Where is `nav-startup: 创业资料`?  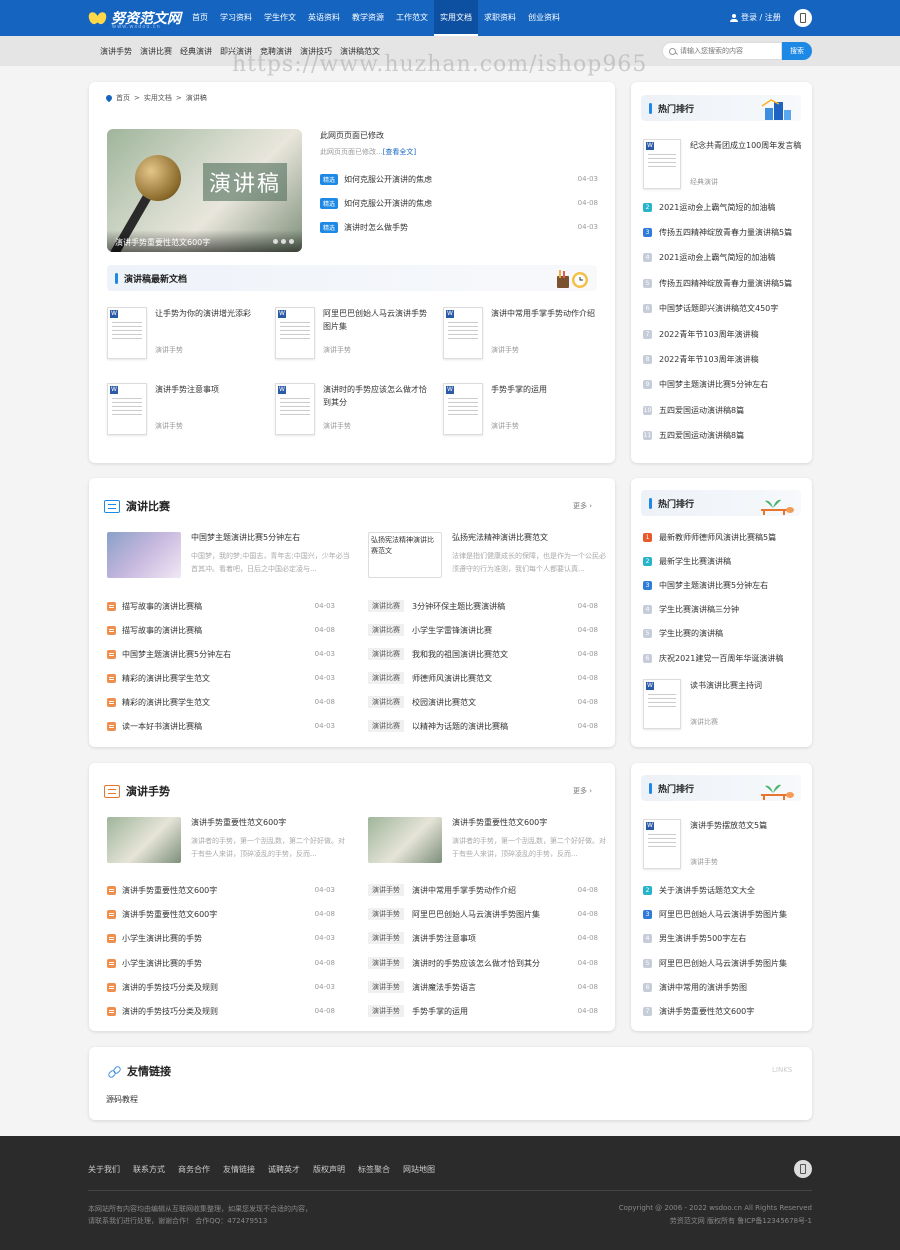
nav-startup: 创业资料 is located at coordinates (544, 18).